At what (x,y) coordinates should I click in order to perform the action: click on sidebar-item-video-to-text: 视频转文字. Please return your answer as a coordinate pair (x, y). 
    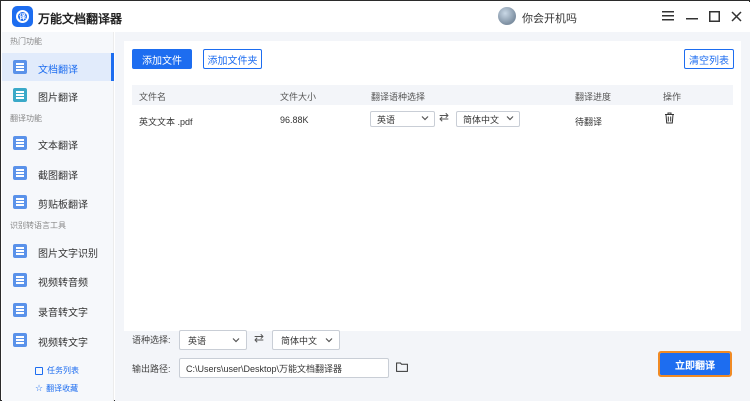
    Looking at the image, I should click on (58, 340).